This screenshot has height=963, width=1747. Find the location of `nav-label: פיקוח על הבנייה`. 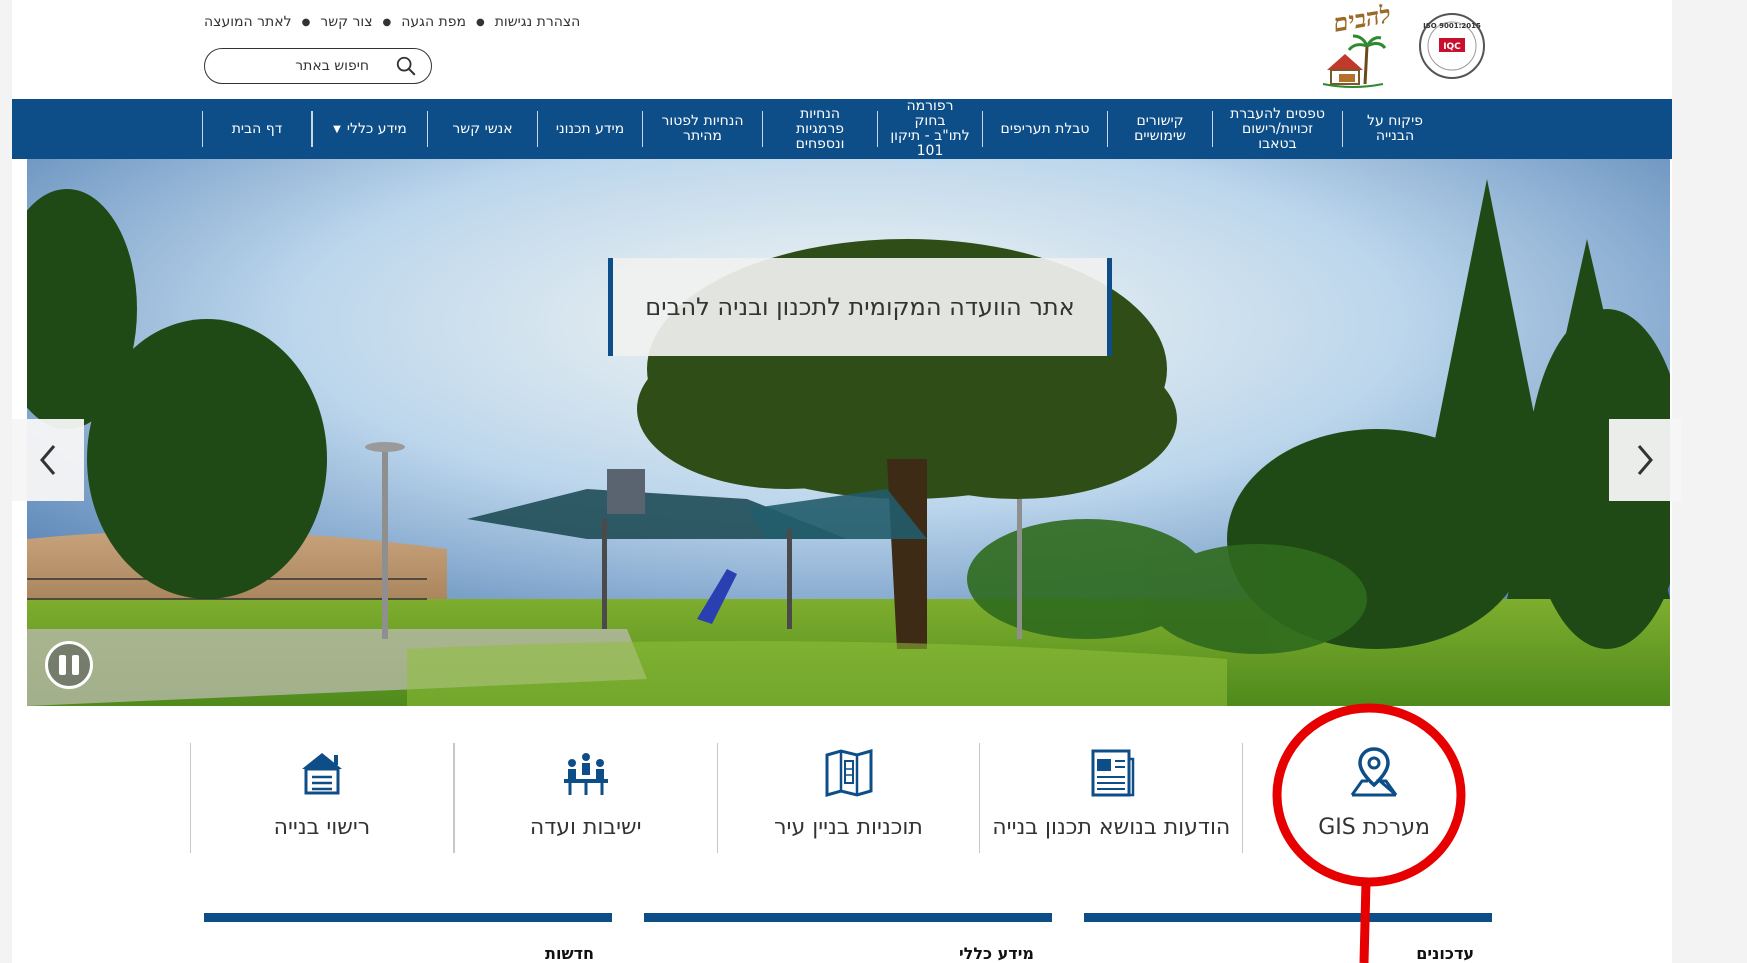

nav-label: פיקוח על הבנייה is located at coordinates (1395, 128).